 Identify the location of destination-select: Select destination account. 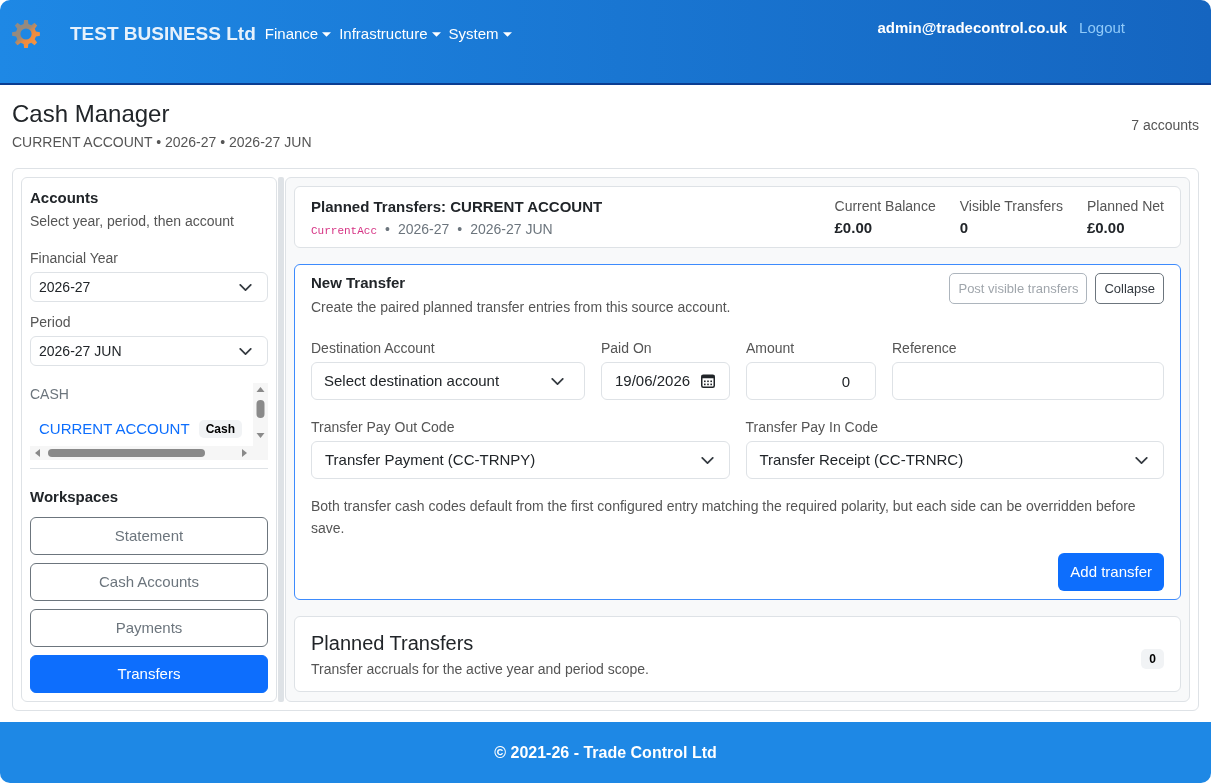
(448, 381).